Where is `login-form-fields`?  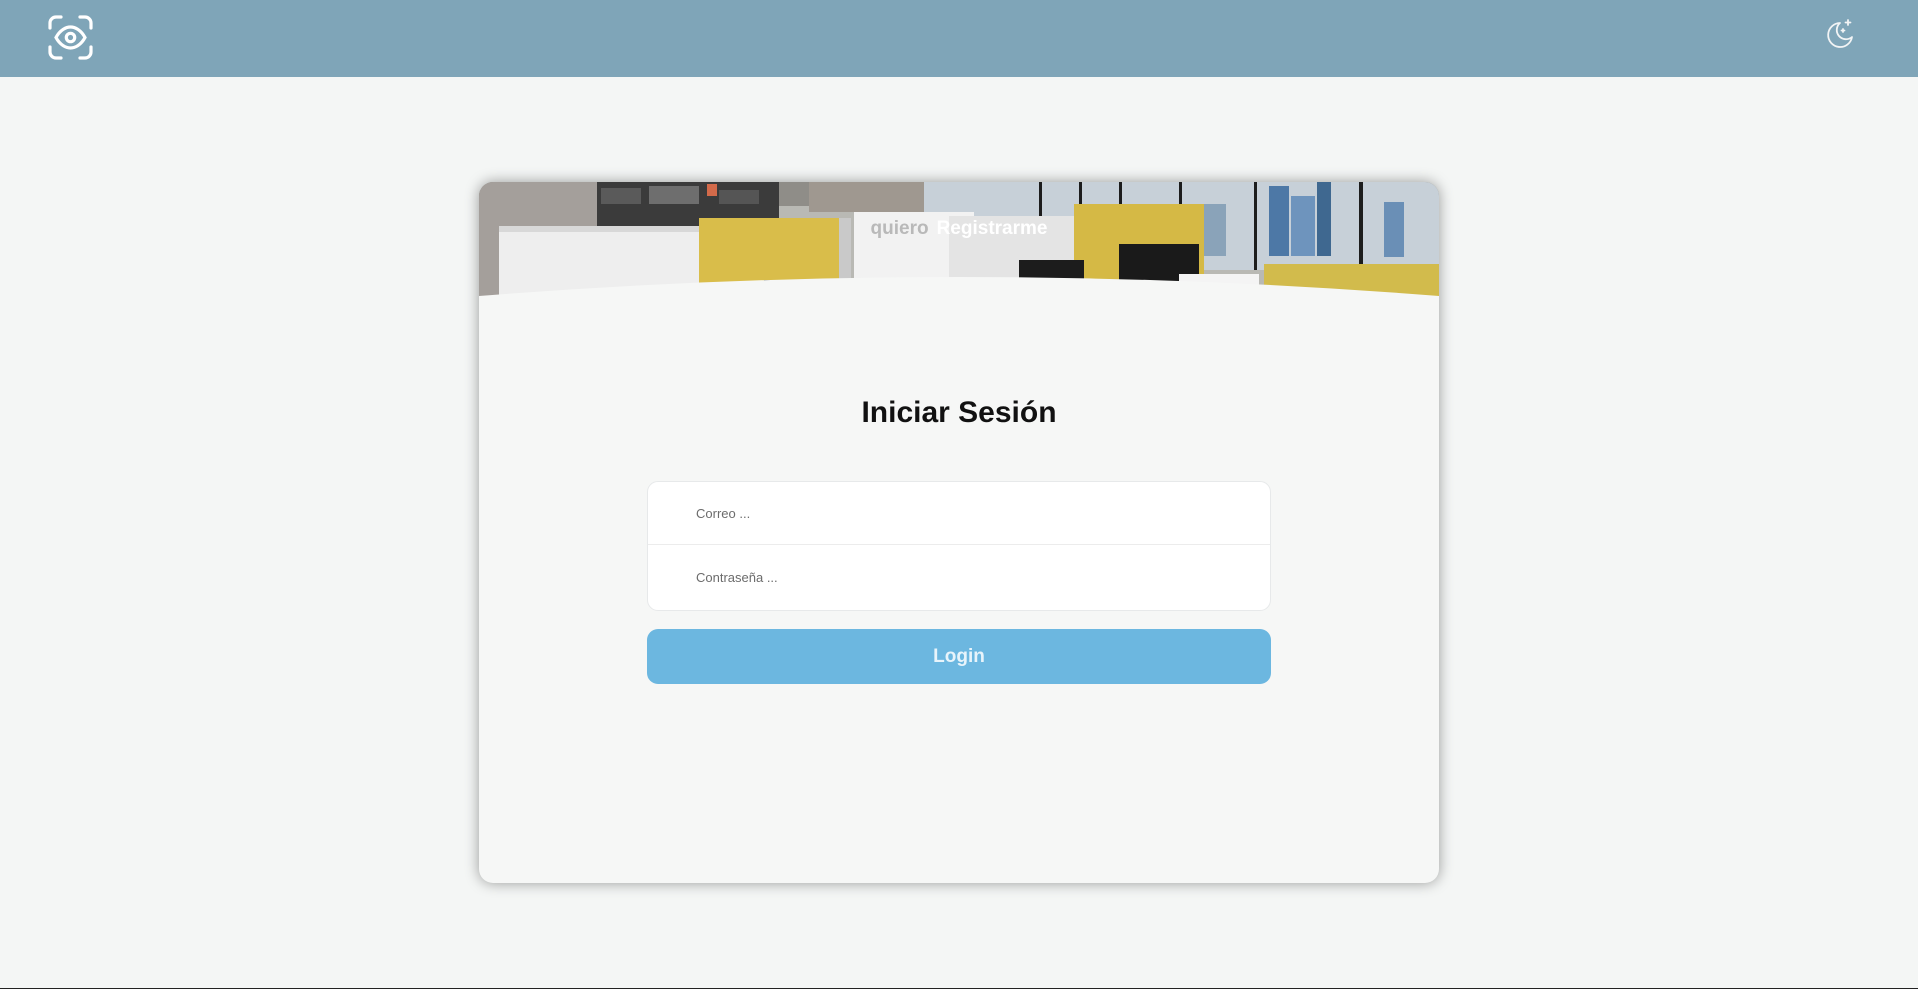 login-form-fields is located at coordinates (959, 546).